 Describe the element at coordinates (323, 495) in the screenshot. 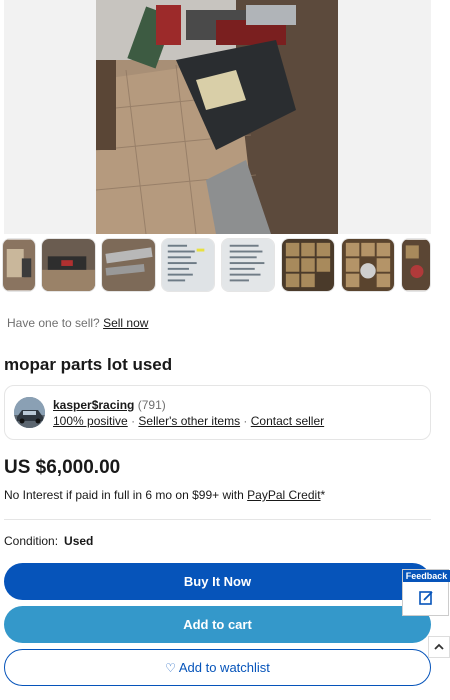

I see `financing-asterisk: *` at that location.